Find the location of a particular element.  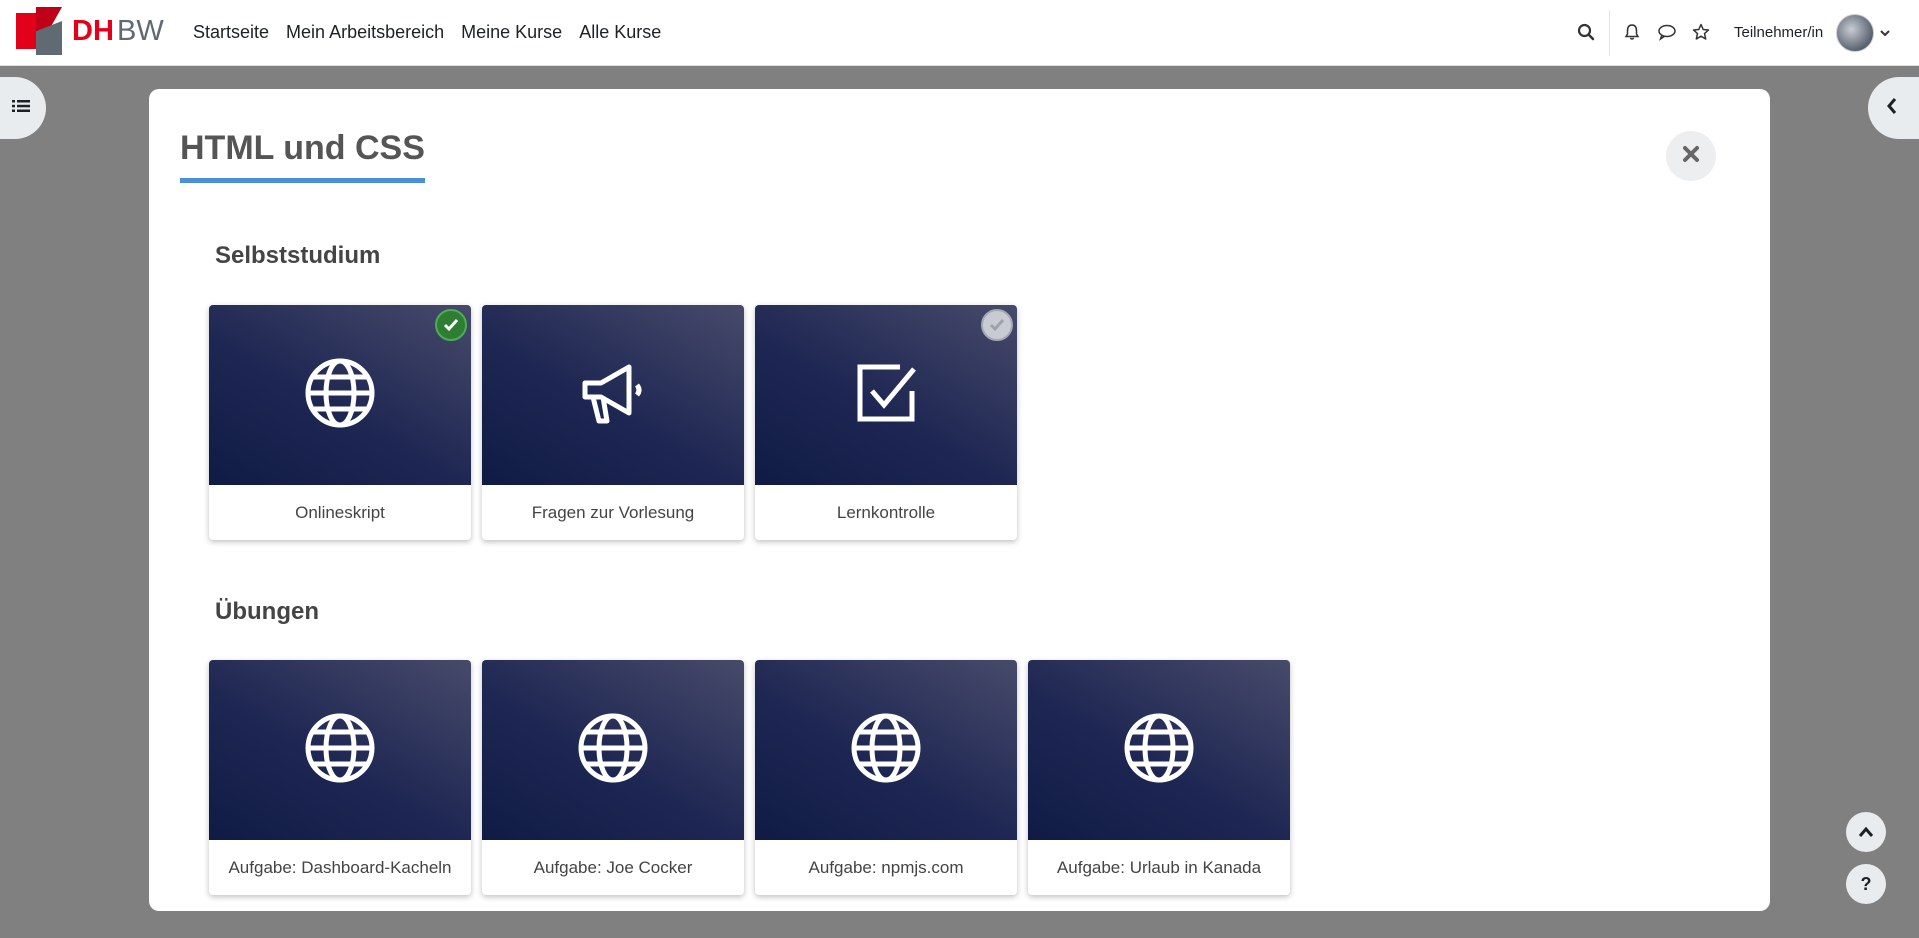

chevron-left-icon is located at coordinates (1892, 108).